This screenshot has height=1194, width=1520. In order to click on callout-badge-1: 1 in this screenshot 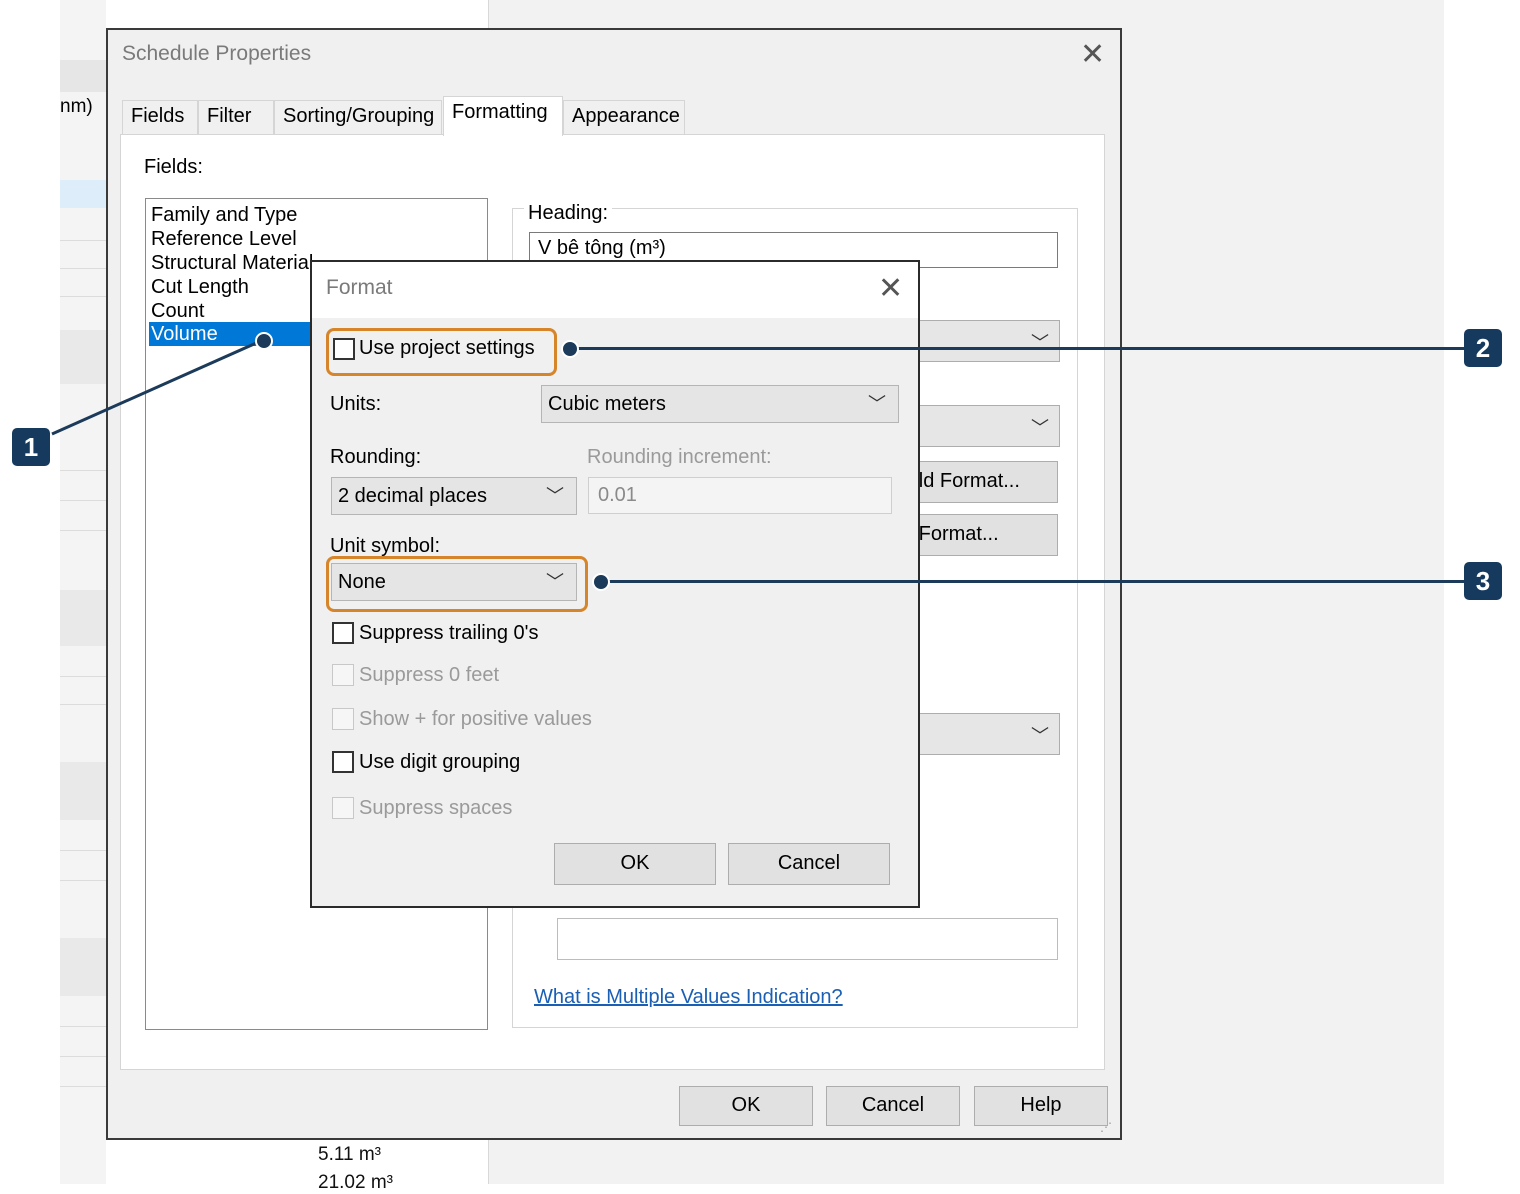, I will do `click(31, 447)`.